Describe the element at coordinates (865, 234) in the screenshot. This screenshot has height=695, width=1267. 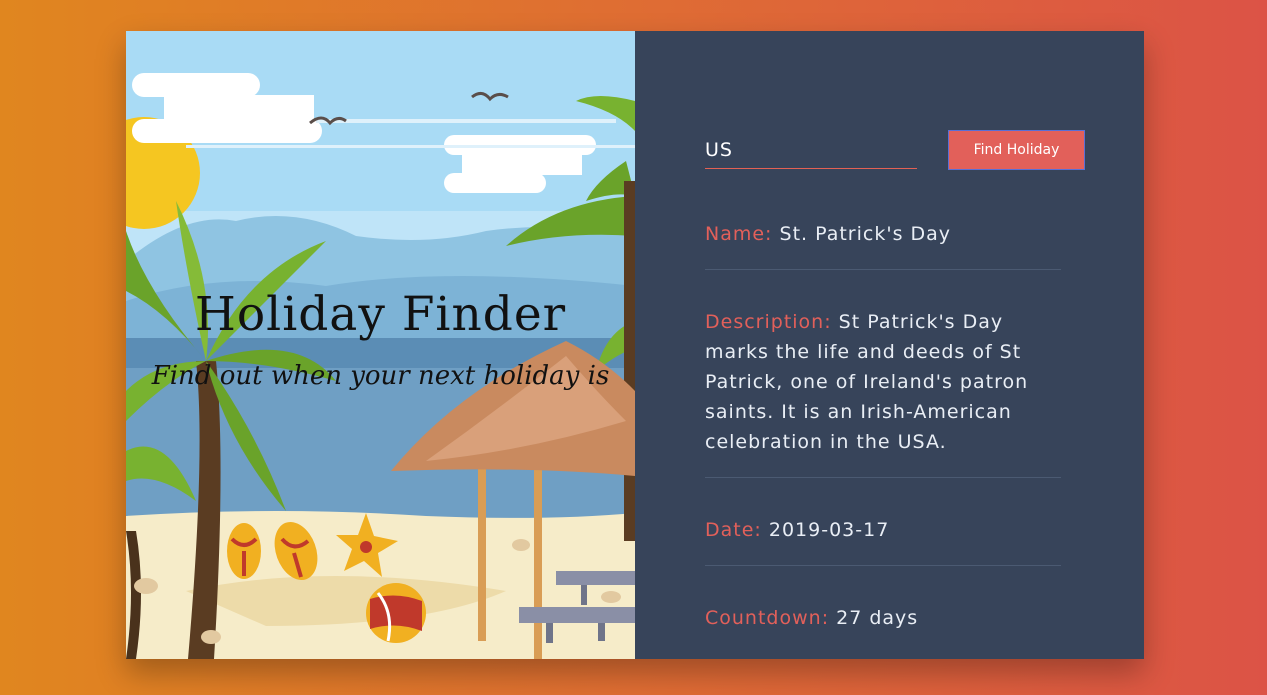
I see `name-value: St. Patrick's Day` at that location.